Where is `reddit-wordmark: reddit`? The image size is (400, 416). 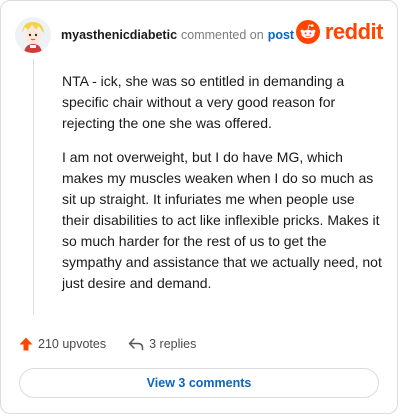
reddit-wordmark: reddit is located at coordinates (354, 31).